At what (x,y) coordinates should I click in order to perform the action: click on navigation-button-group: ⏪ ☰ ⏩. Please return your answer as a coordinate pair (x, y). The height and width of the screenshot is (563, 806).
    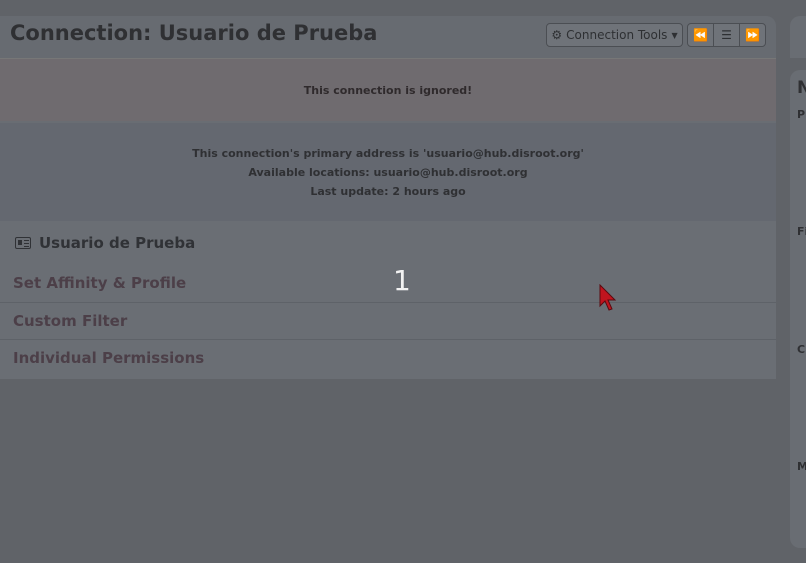
    Looking at the image, I should click on (726, 35).